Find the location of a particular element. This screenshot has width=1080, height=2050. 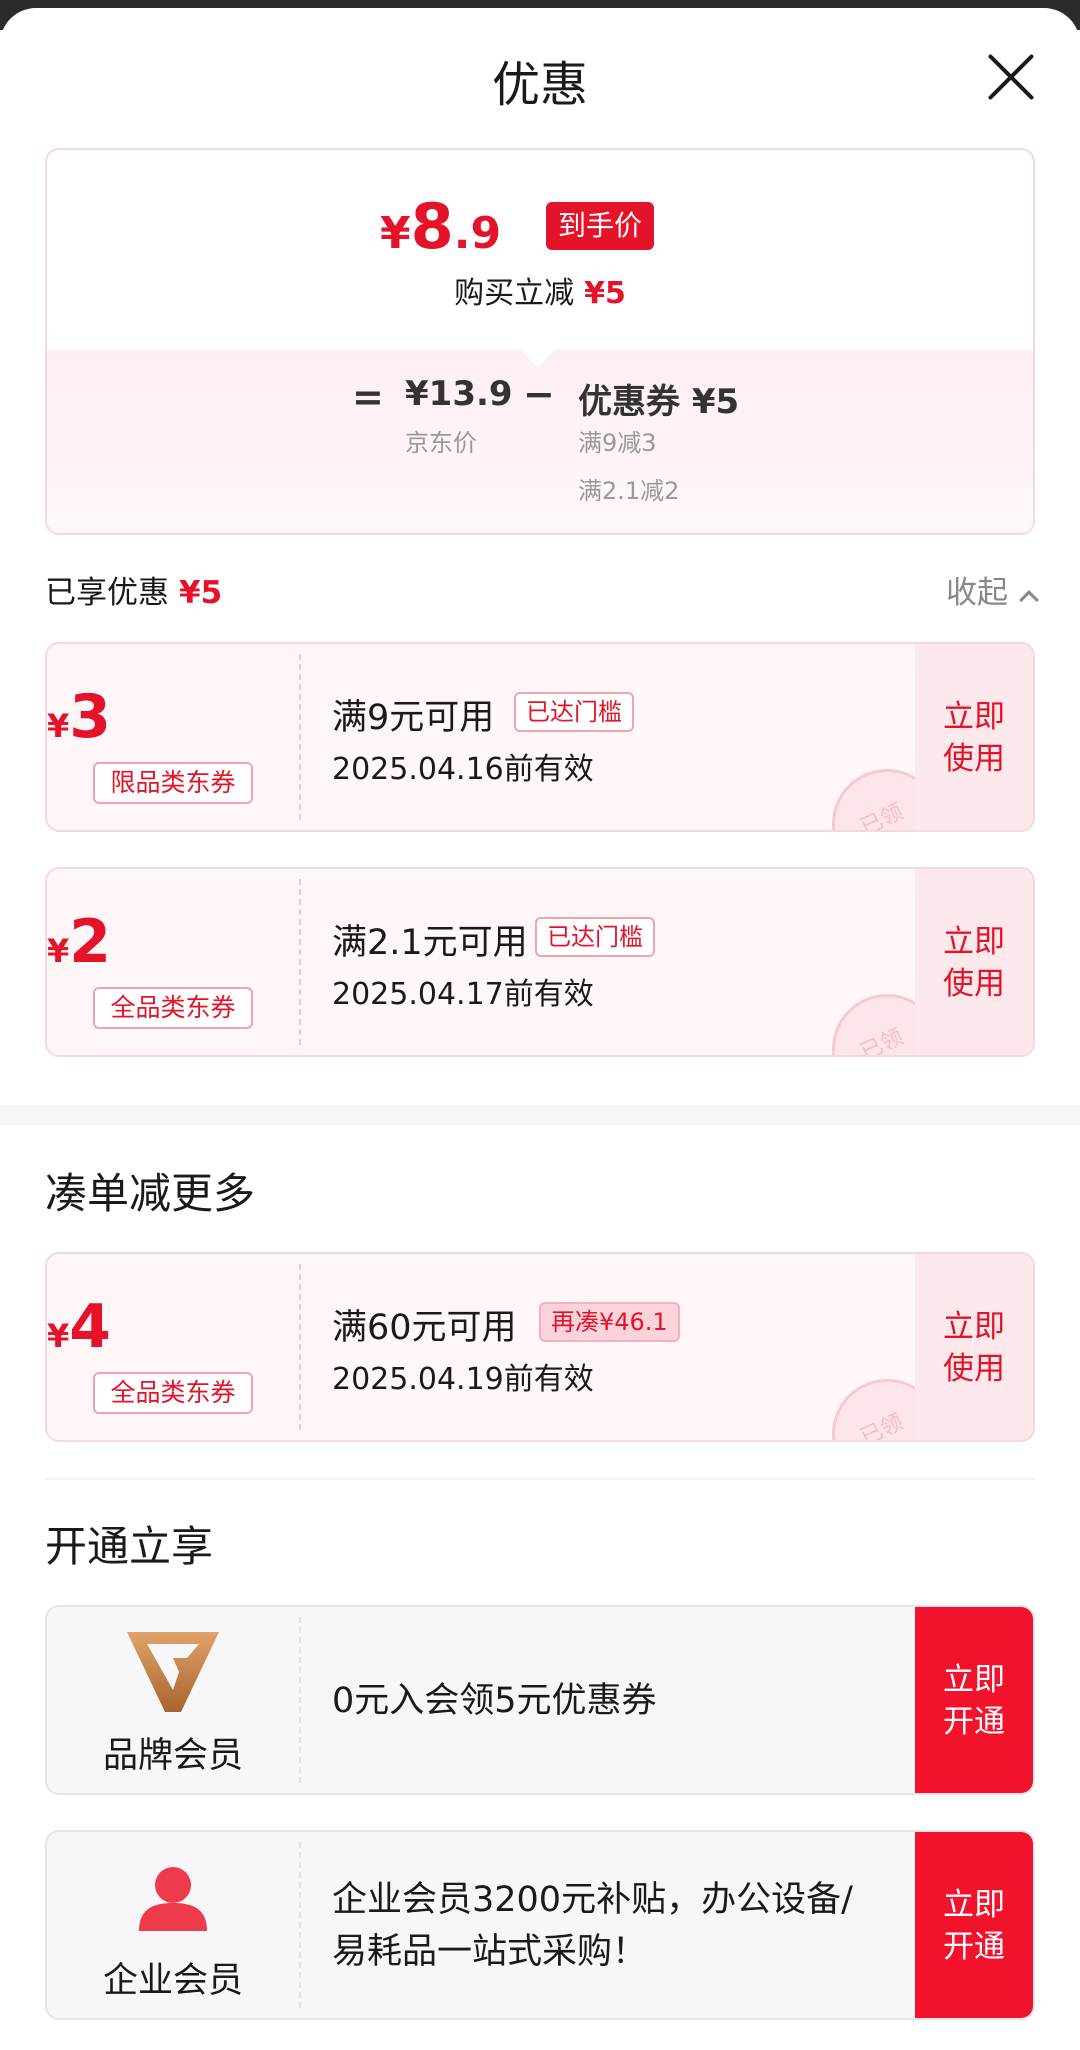

enterprise-member-text: 企业会员3200元补贴，办公设备/ 易耗品一站式采购！ is located at coordinates (592, 1926).